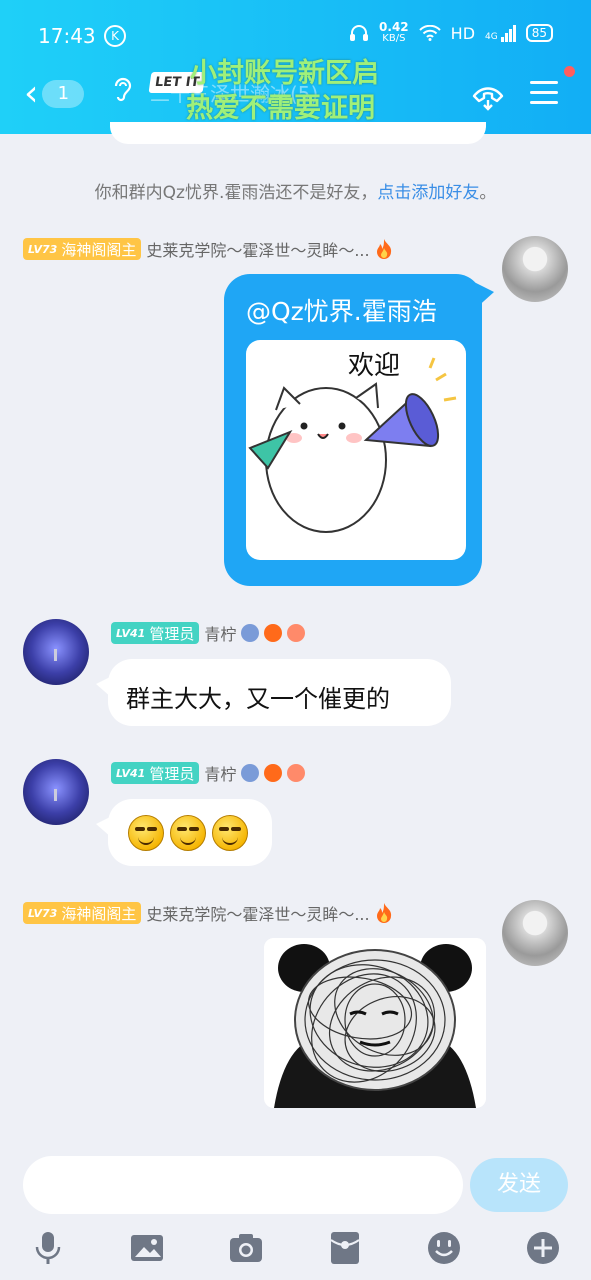 This screenshot has width=591, height=1280. I want to click on overlay-caption: 小封账号新区启 热爱不需要证明, so click(282, 91).